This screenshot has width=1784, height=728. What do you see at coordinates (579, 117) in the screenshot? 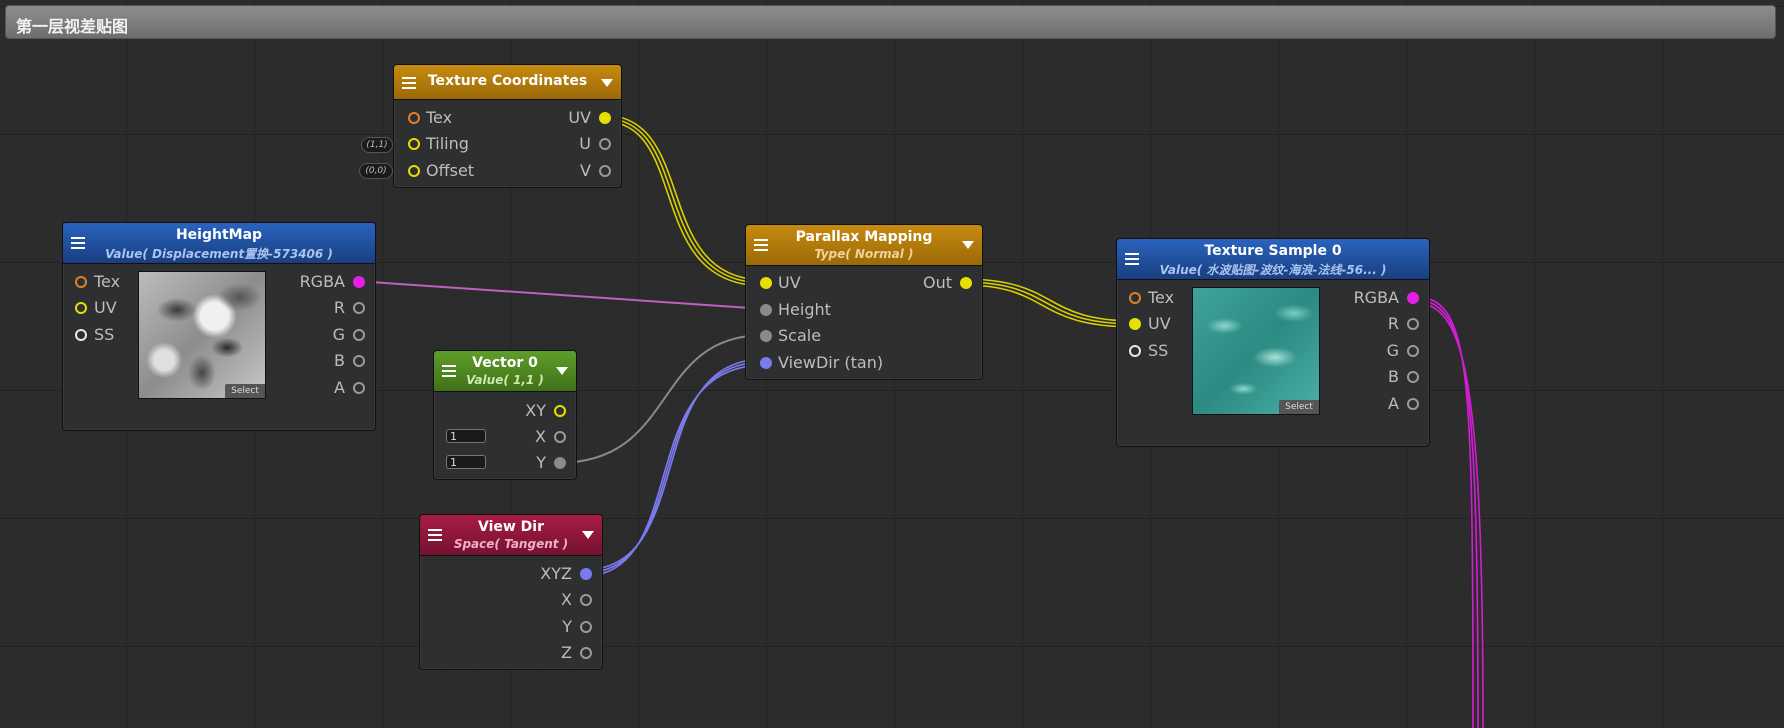
I see `output-label: UV` at bounding box center [579, 117].